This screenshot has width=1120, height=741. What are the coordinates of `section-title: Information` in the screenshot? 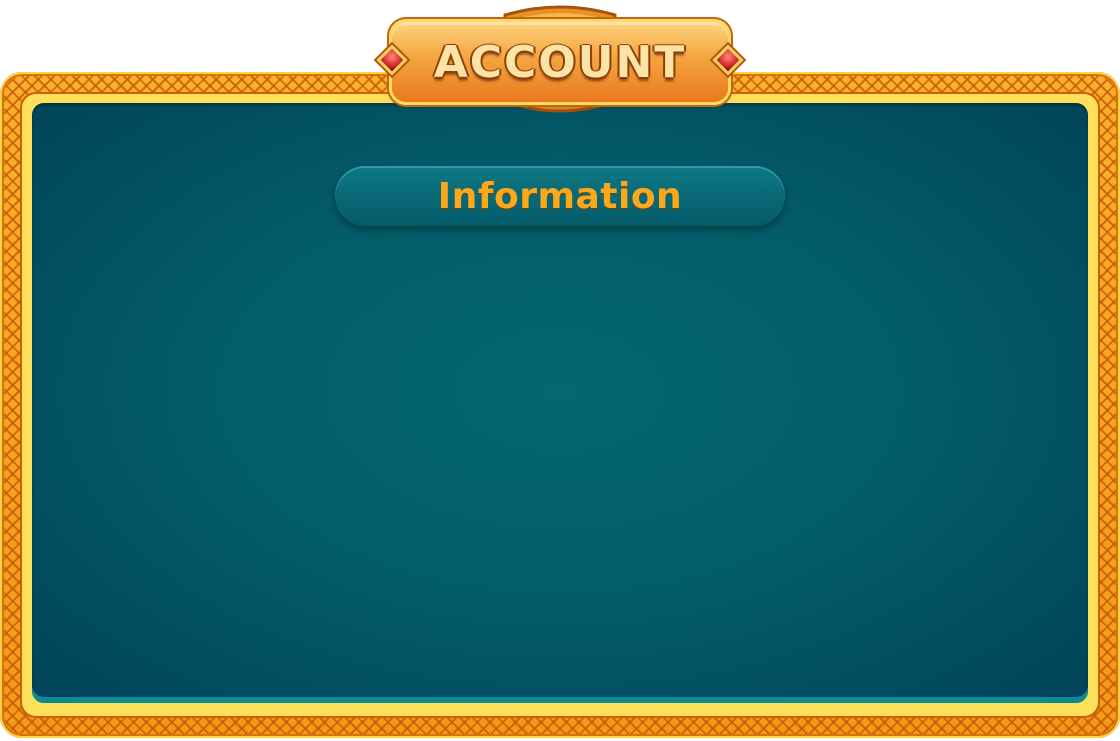 It's located at (560, 196).